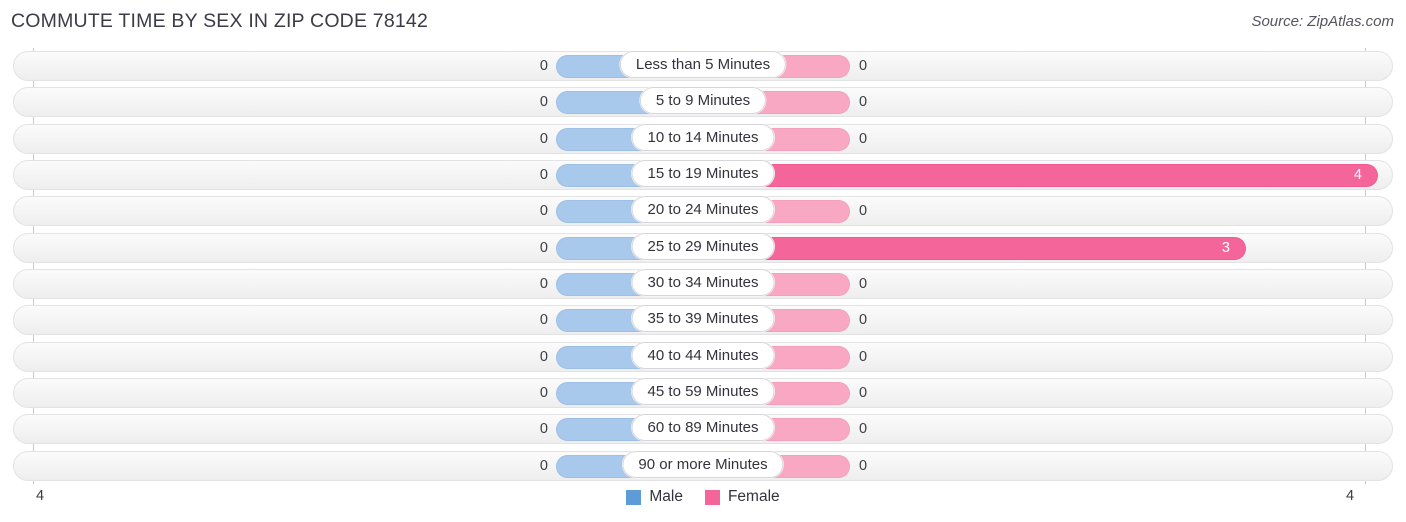 The width and height of the screenshot is (1406, 522). I want to click on category-label-pill: 25 to 29 Minutes, so click(703, 246).